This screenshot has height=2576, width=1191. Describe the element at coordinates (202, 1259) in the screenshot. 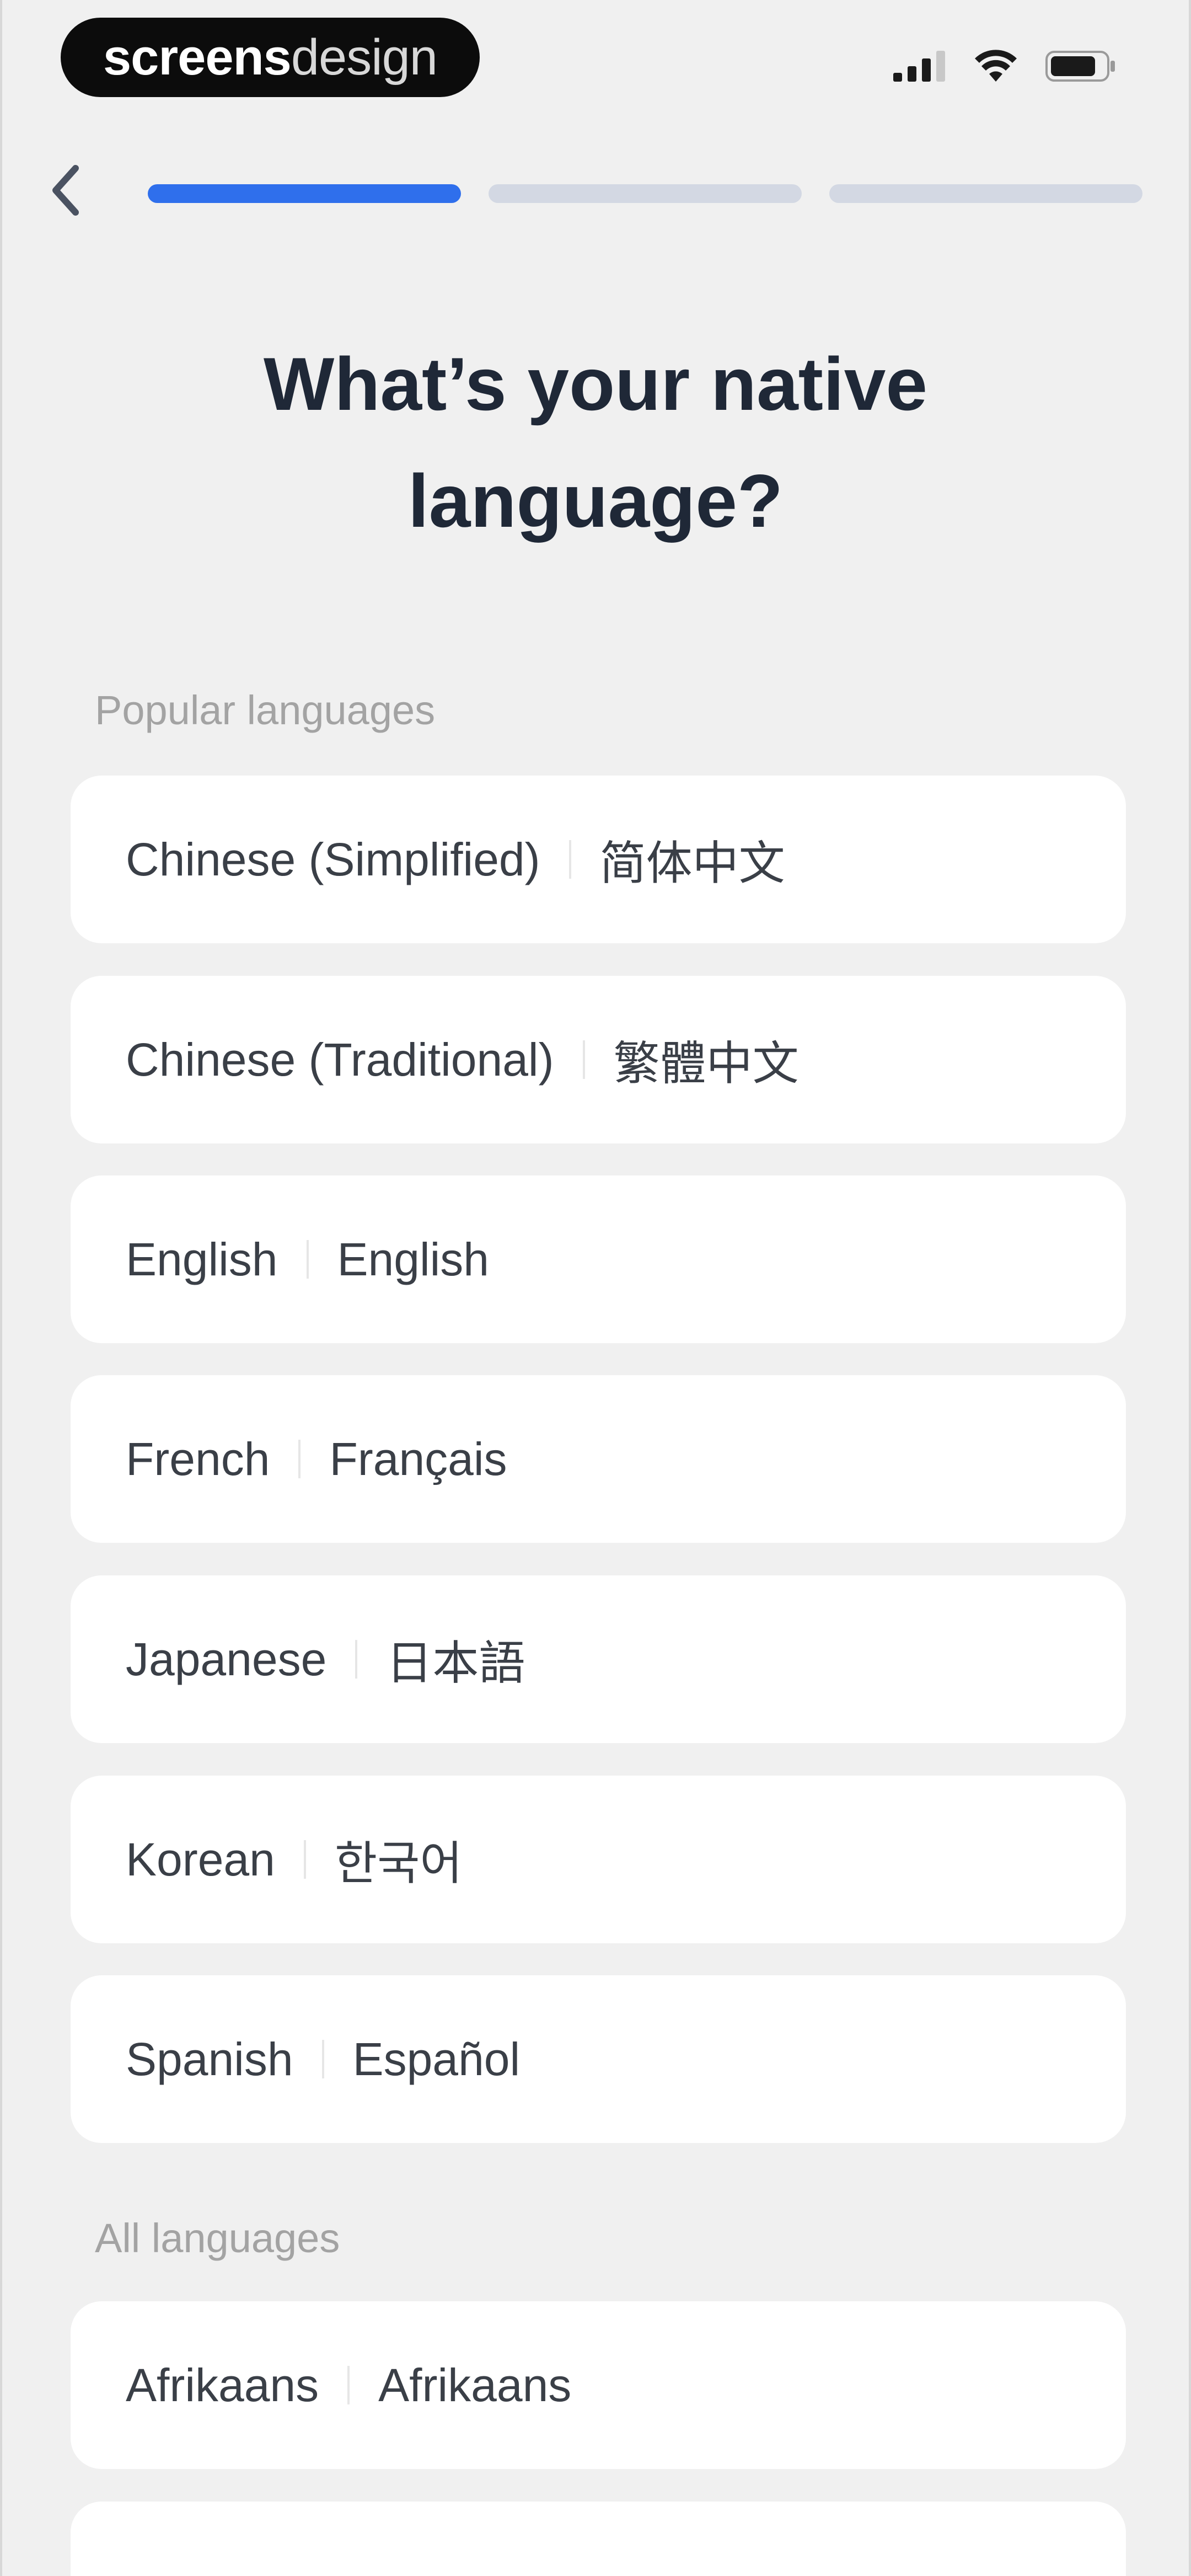

I see `language-name: English` at that location.